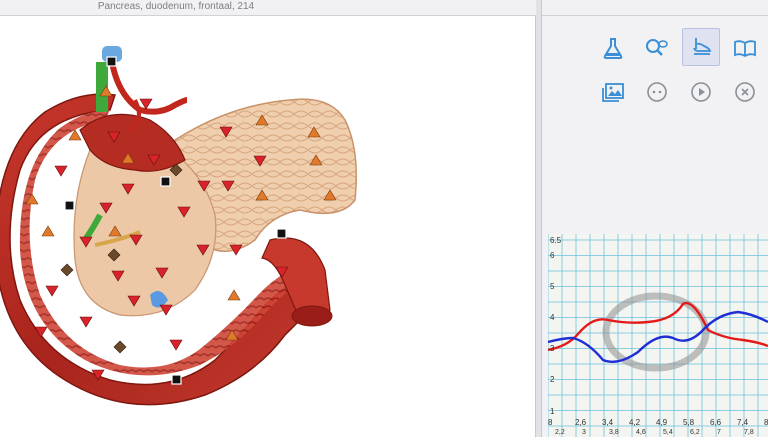 Image resolution: width=768 pixels, height=437 pixels. I want to click on search-labels-icon, so click(657, 47).